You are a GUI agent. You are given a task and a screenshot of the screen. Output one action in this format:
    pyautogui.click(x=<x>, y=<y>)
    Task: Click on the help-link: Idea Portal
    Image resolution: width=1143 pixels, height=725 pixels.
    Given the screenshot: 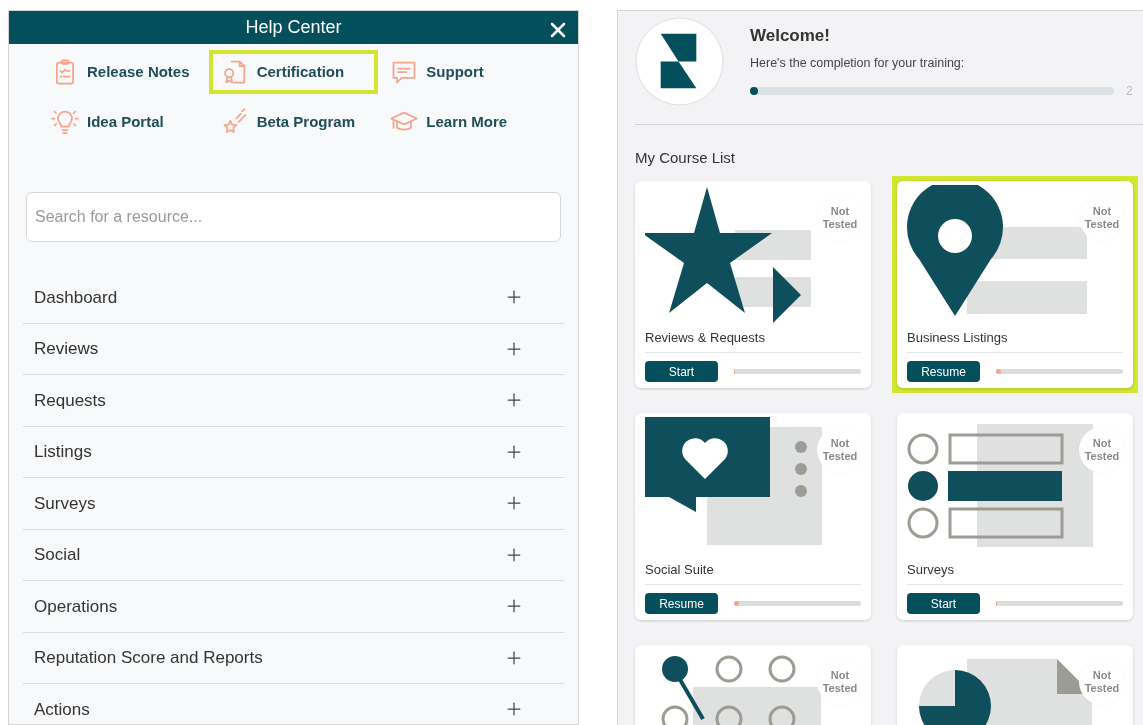 What is the action you would take?
    pyautogui.click(x=124, y=122)
    